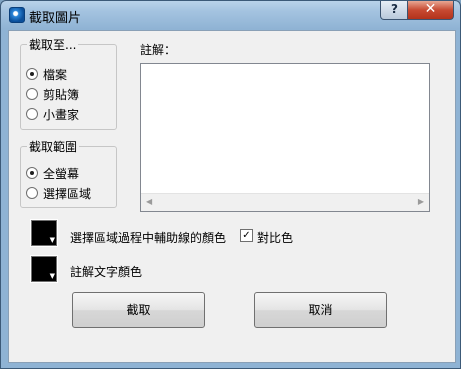  I want to click on radio-clipboard-label: 剪貼簿, so click(61, 94).